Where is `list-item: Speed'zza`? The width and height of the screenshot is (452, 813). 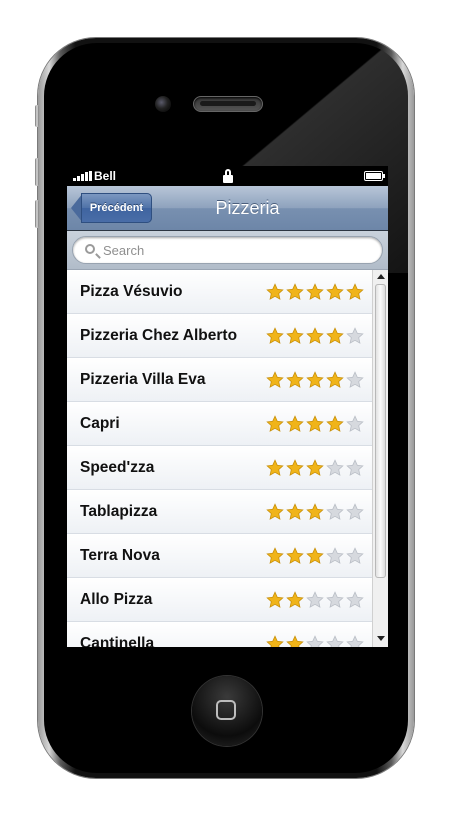 list-item: Speed'zza is located at coordinates (219, 468).